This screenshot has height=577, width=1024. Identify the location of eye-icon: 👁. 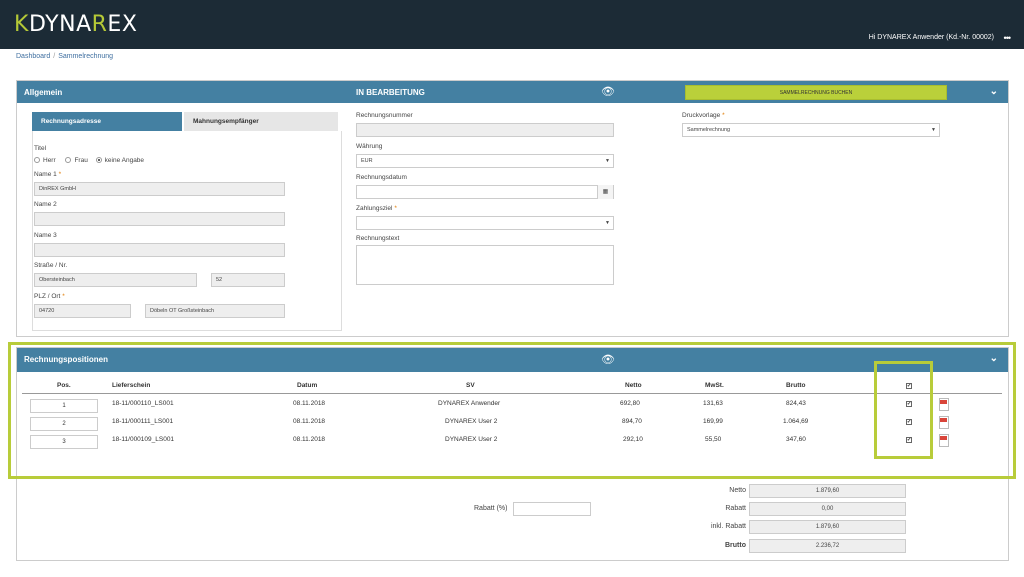
(608, 91).